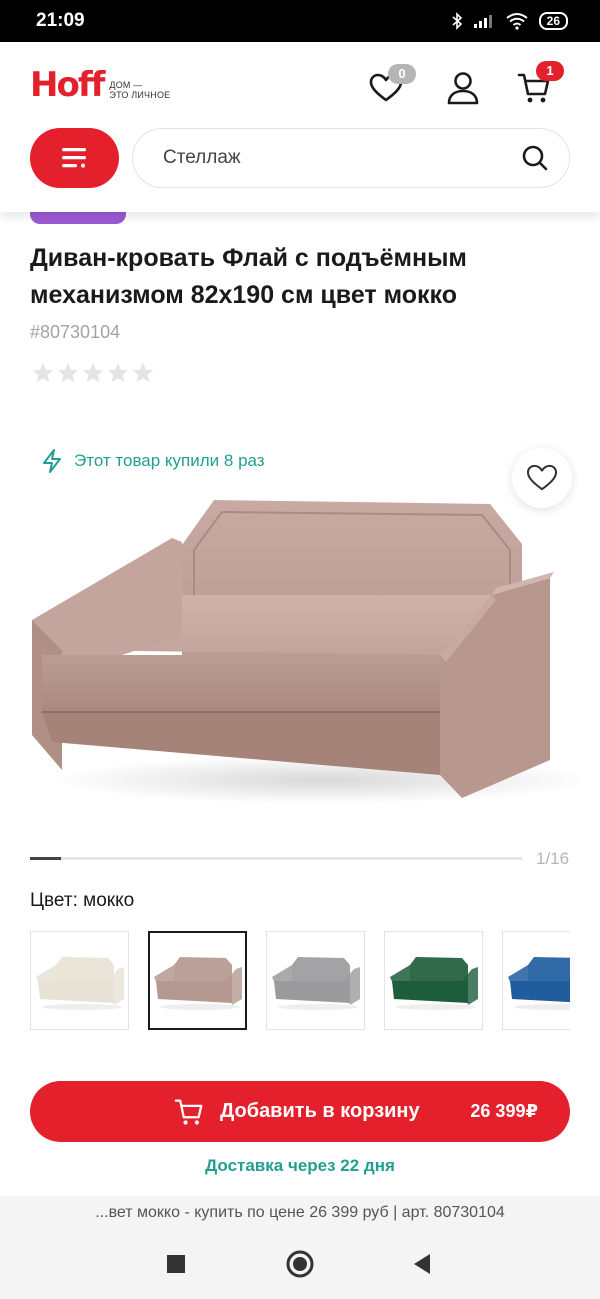 This screenshot has height=1299, width=600. Describe the element at coordinates (52, 461) in the screenshot. I see `lightning-icon` at that location.